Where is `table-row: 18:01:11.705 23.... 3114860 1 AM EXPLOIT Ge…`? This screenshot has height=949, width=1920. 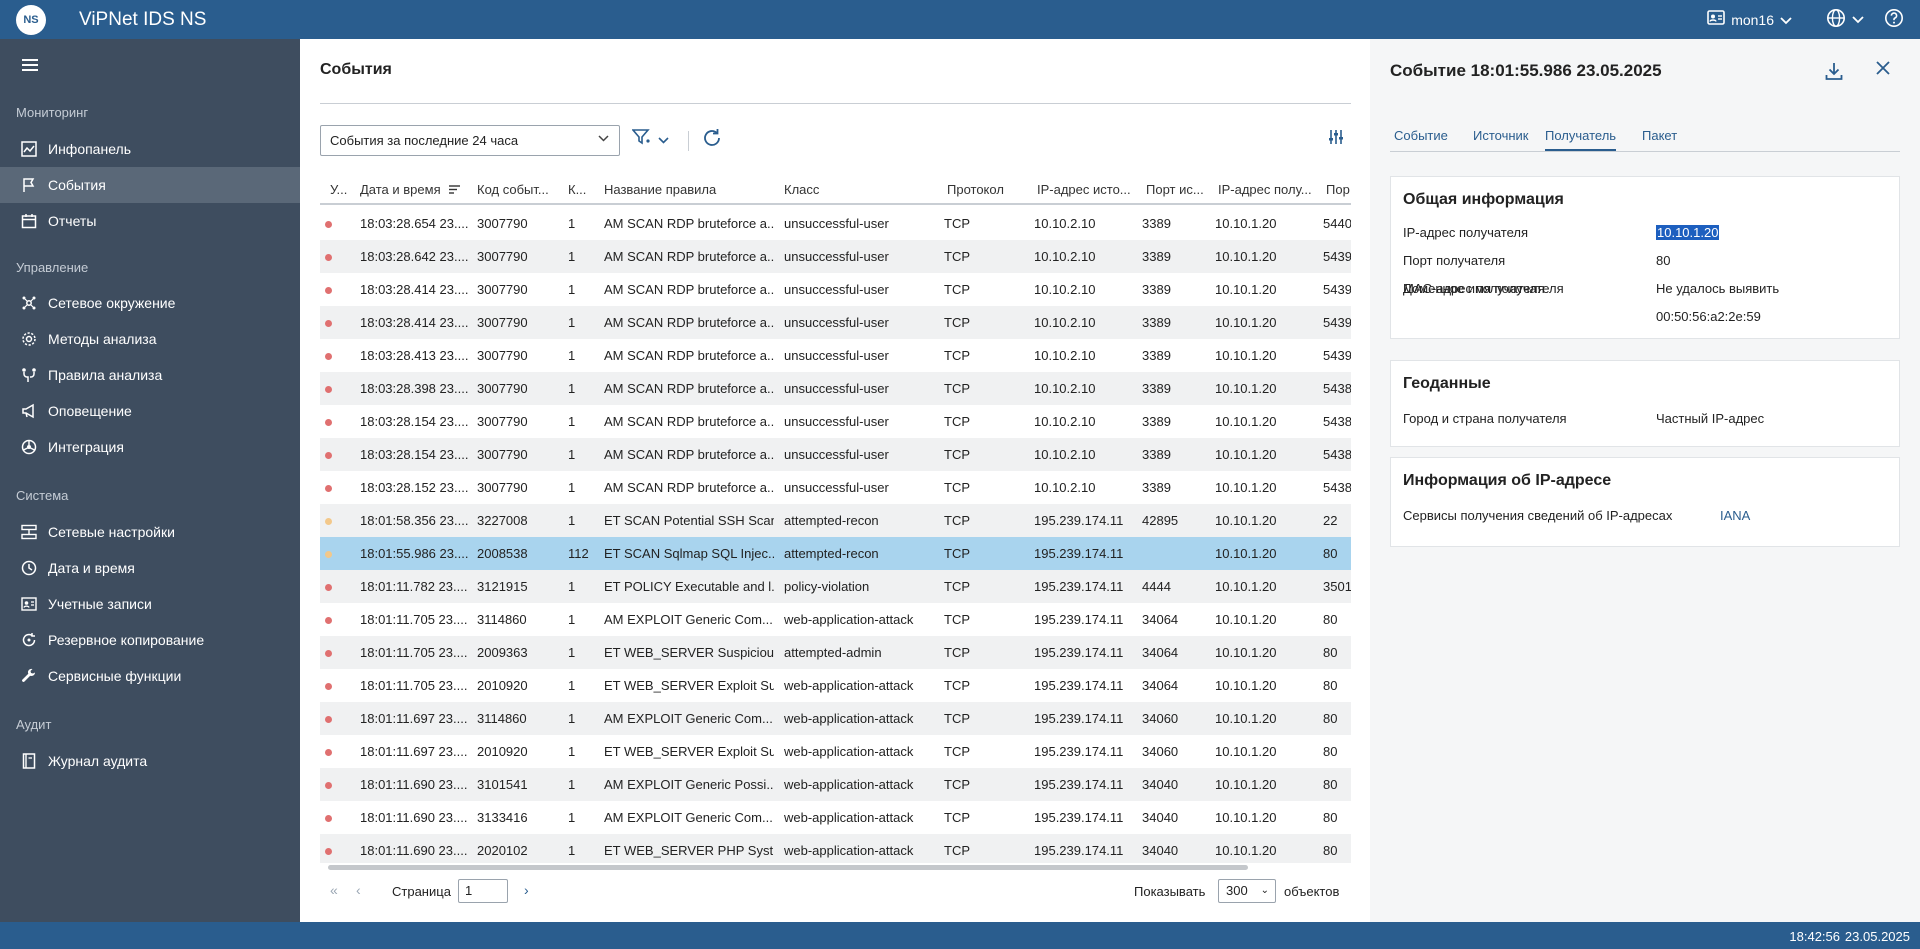 table-row: 18:01:11.705 23.... 3114860 1 AM EXPLOIT Ge… is located at coordinates (835, 619).